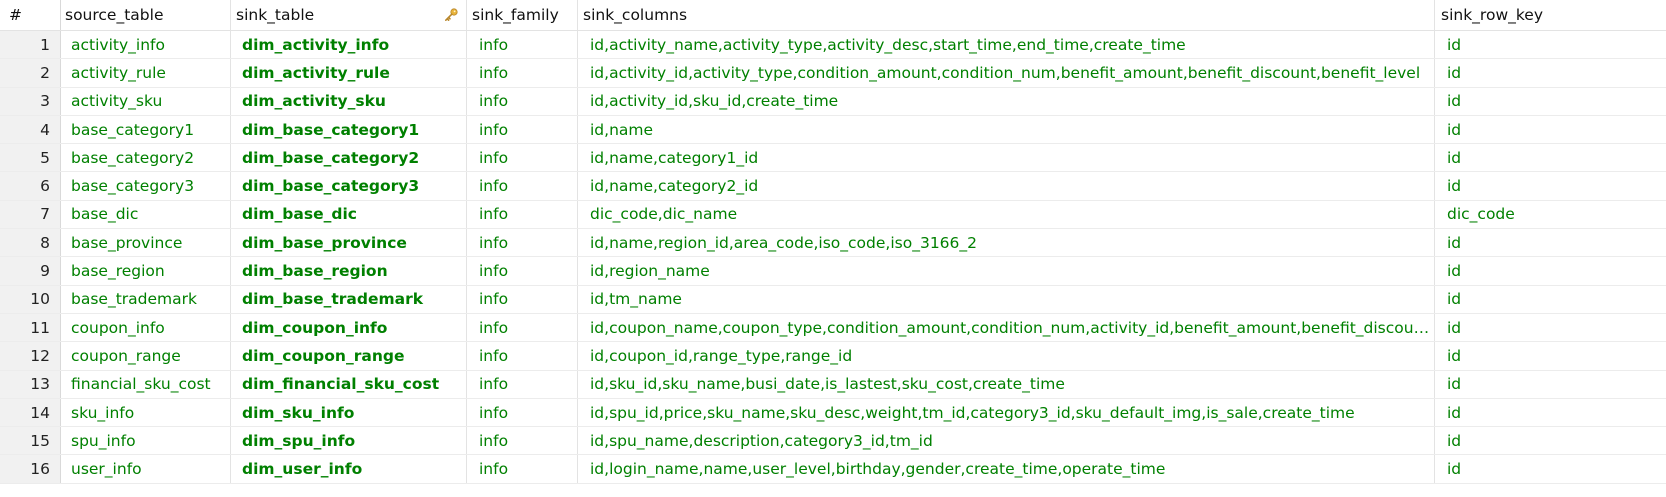  I want to click on sink-table-cell: dim_coupon_range, so click(349, 356).